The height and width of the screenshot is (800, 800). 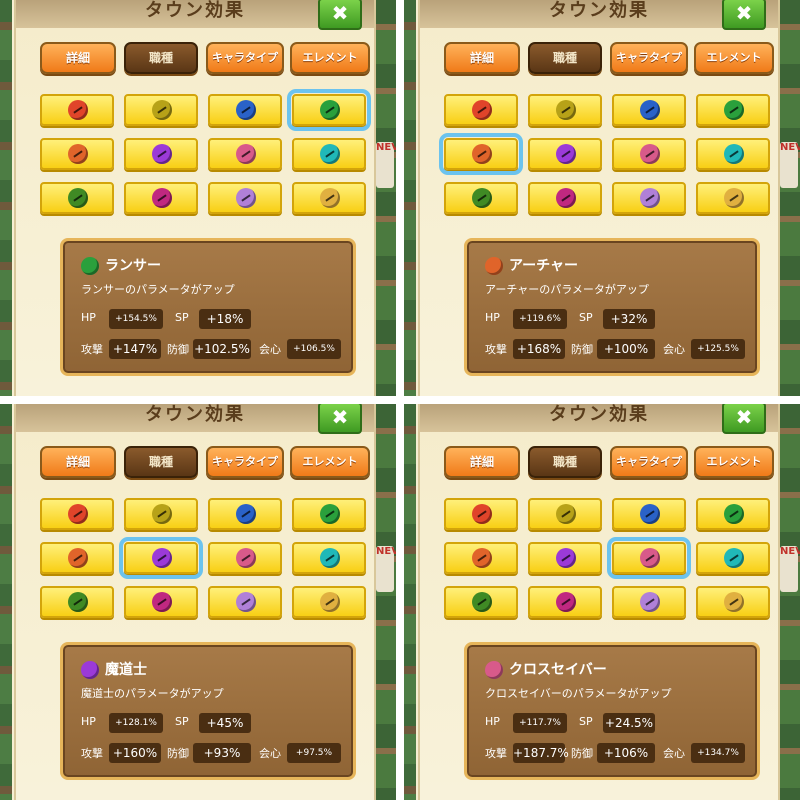 I want to click on critical-label: 会心, so click(x=674, y=349).